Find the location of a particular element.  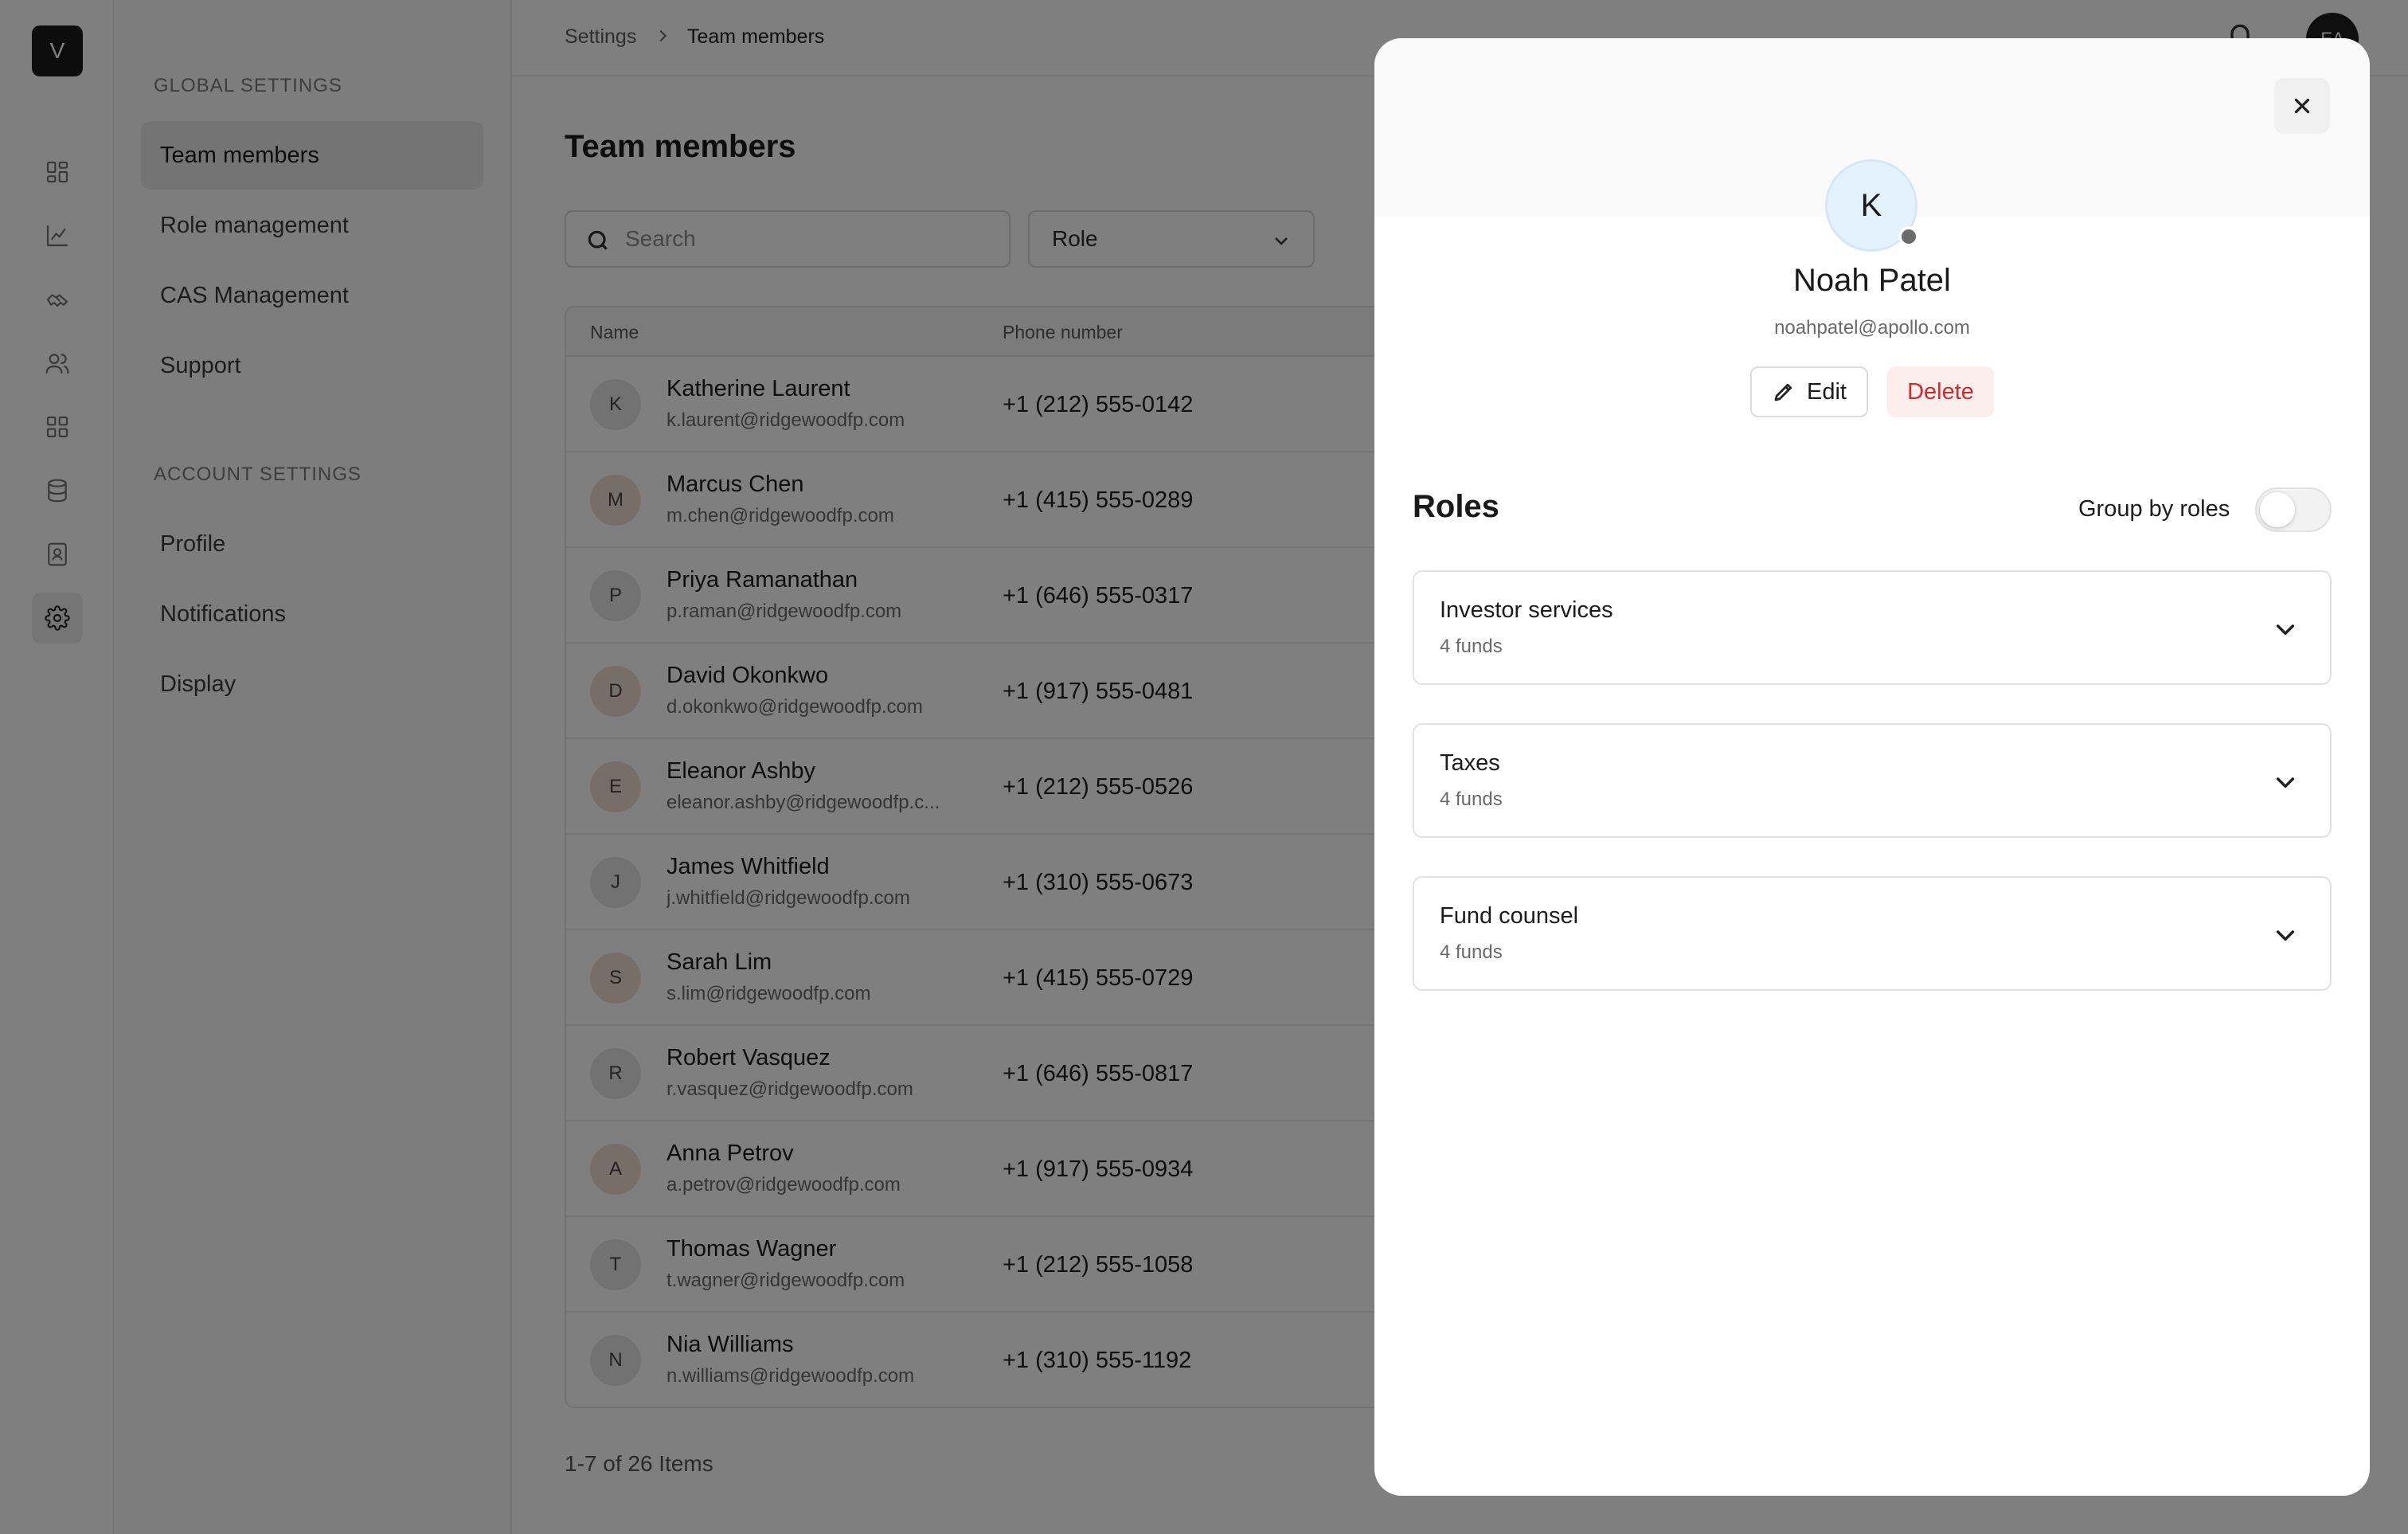

close-button is located at coordinates (2302, 106).